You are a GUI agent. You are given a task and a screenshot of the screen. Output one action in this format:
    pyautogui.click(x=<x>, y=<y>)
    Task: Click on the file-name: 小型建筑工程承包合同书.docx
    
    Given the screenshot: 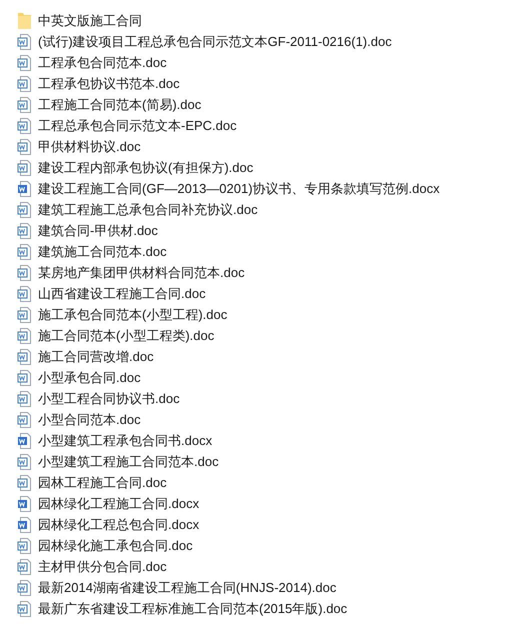 What is the action you would take?
    pyautogui.click(x=125, y=440)
    